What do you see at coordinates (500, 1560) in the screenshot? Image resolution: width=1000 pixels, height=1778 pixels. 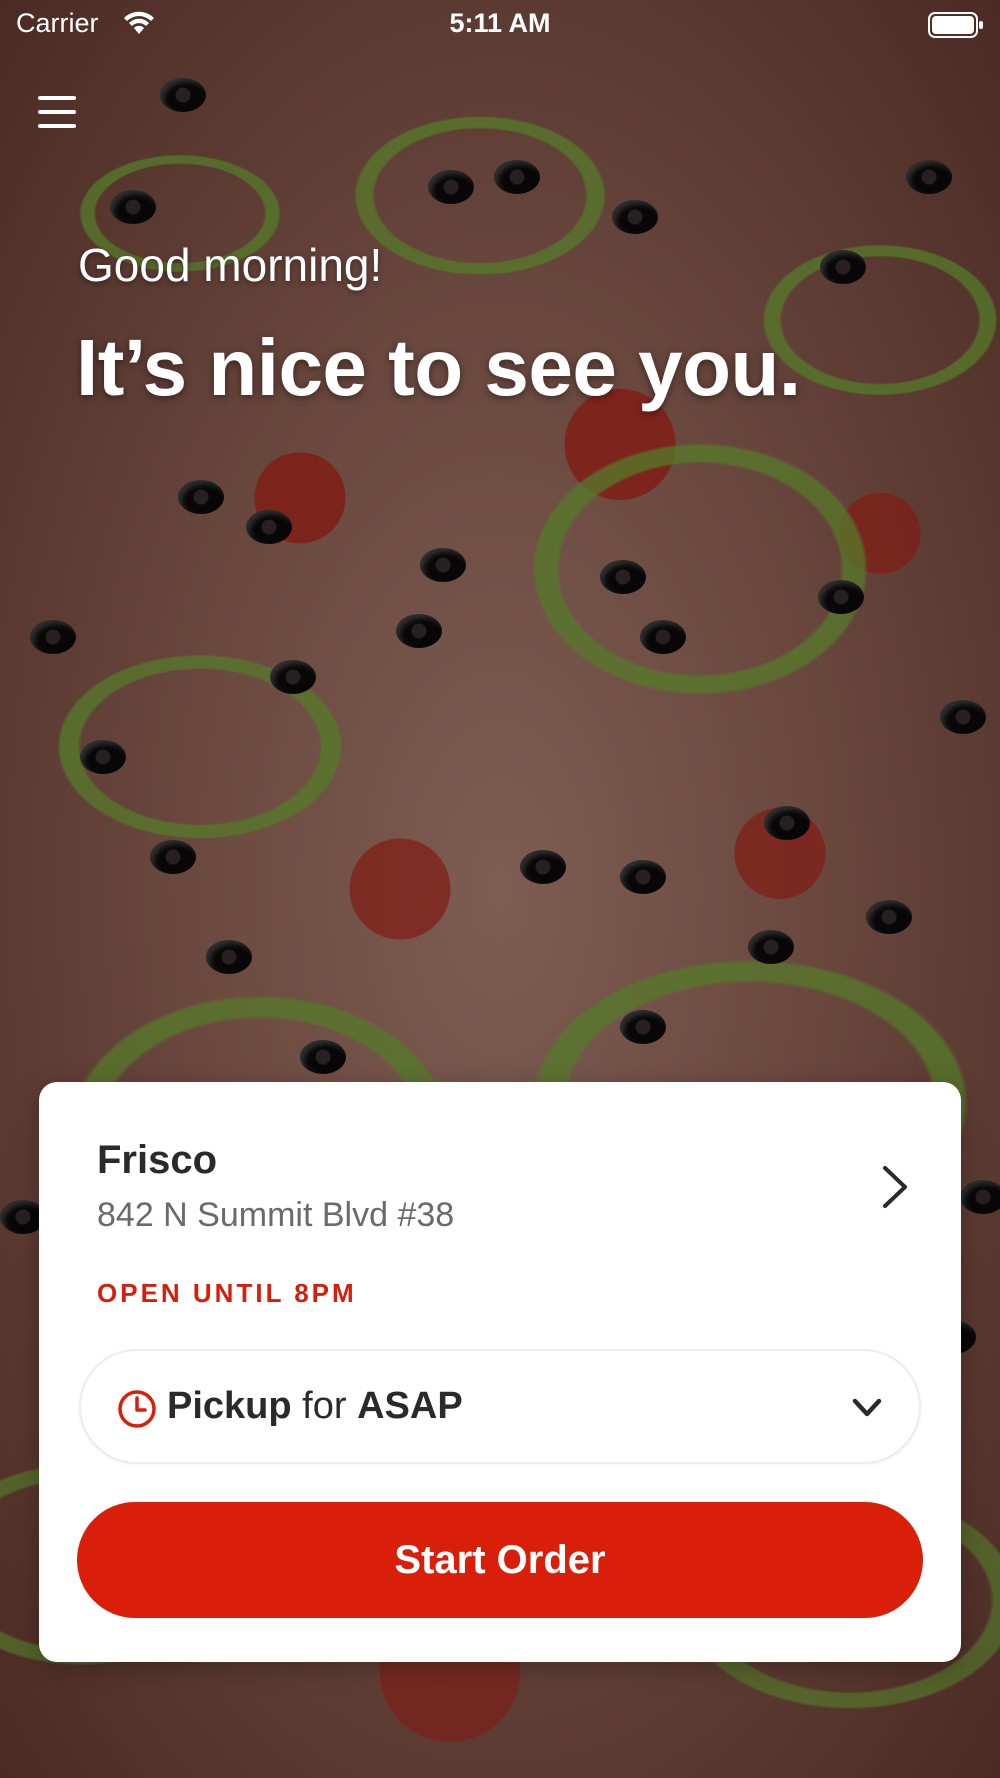 I see `start-order-button: Start Order` at bounding box center [500, 1560].